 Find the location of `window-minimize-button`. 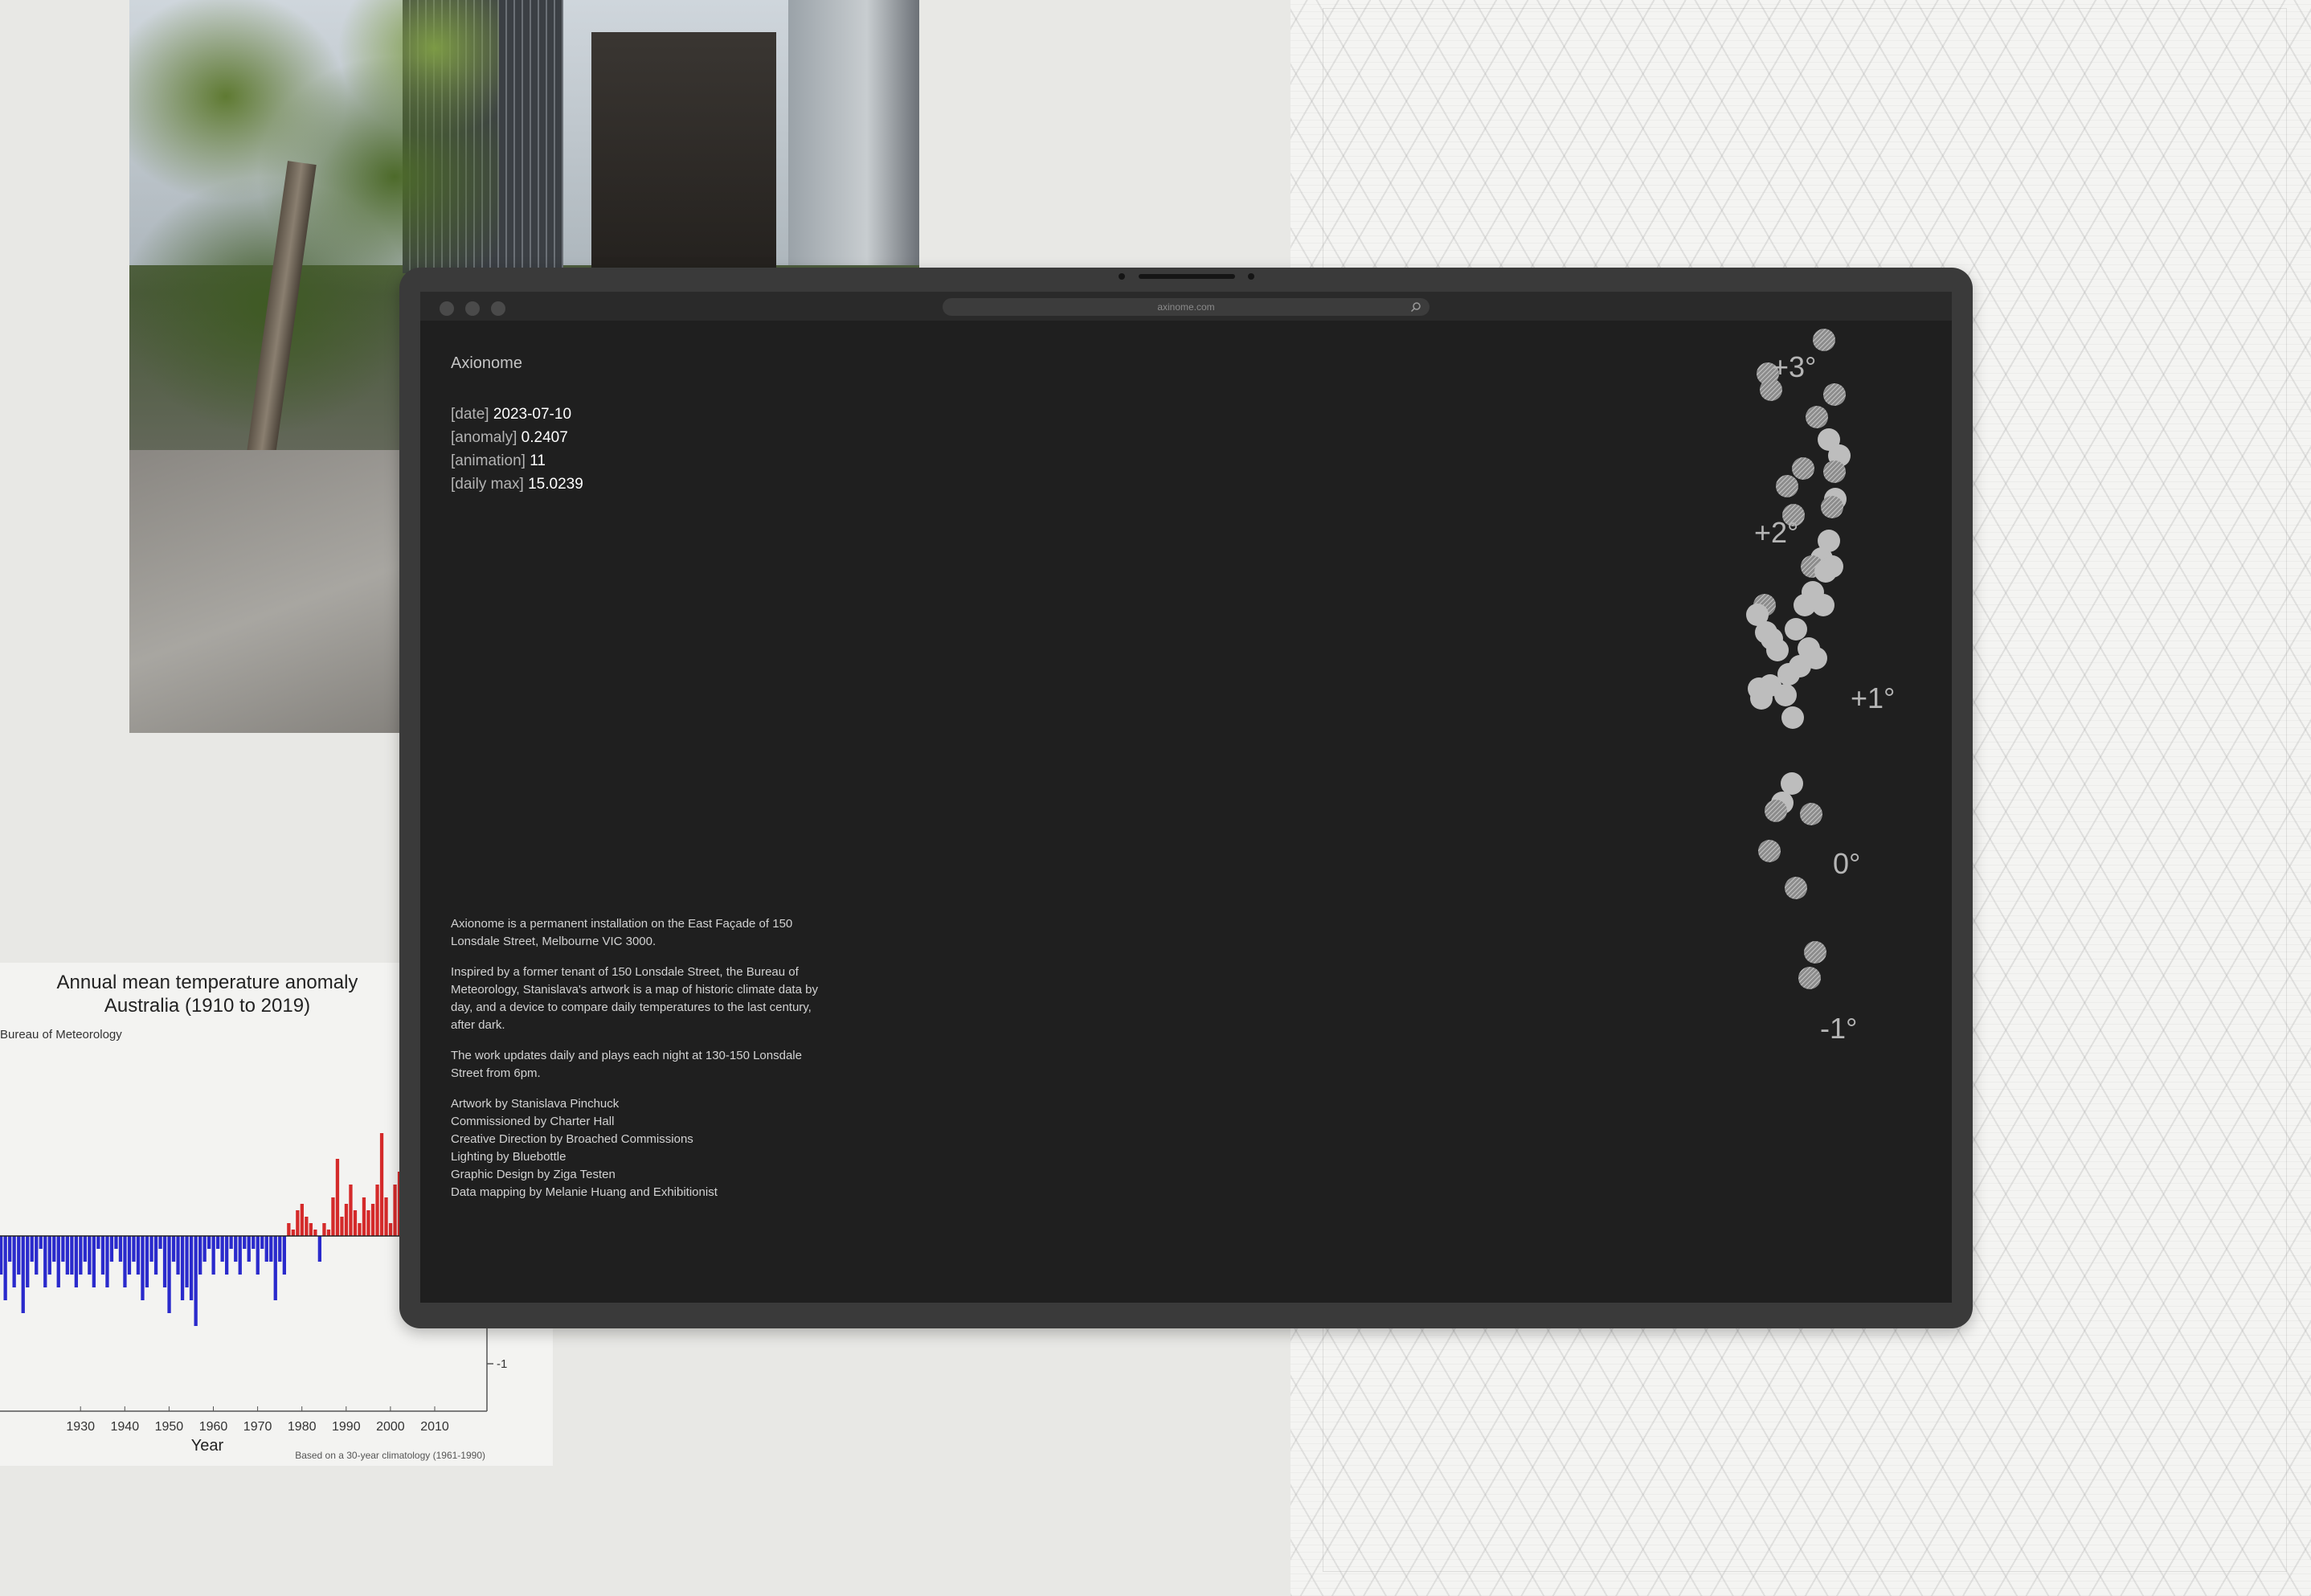

window-minimize-button is located at coordinates (473, 308).